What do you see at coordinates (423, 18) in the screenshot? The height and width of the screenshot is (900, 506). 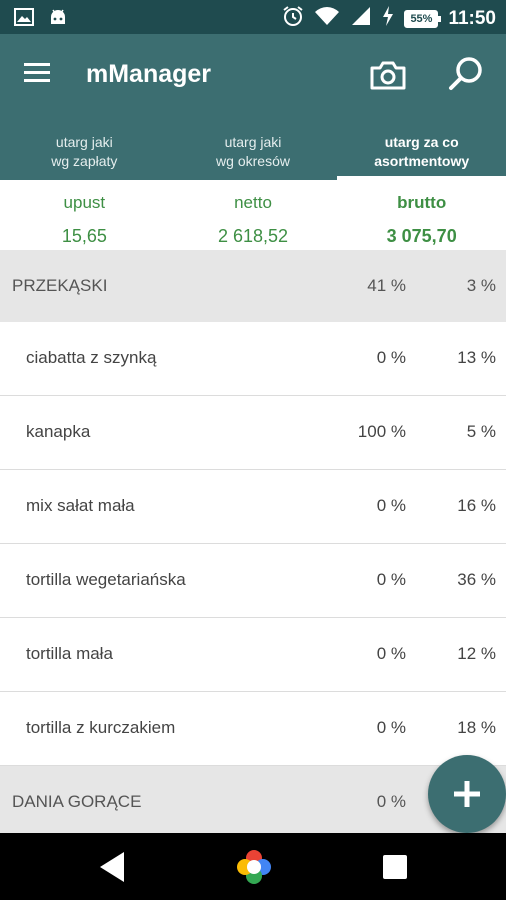 I see `battery-icon: 55%` at bounding box center [423, 18].